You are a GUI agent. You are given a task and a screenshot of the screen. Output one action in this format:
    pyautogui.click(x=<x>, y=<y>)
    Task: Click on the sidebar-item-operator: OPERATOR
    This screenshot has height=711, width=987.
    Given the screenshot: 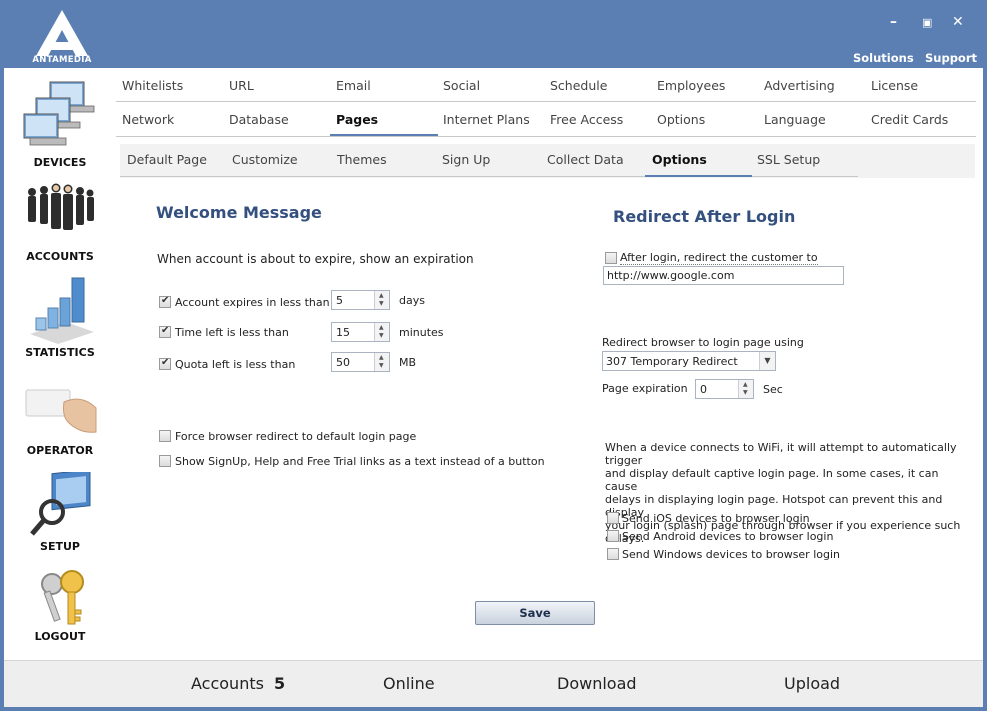 What is the action you would take?
    pyautogui.click(x=60, y=423)
    